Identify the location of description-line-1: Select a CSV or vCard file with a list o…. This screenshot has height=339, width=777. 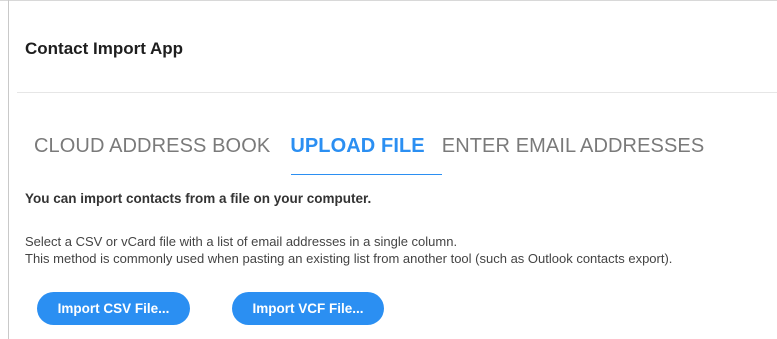
(241, 241).